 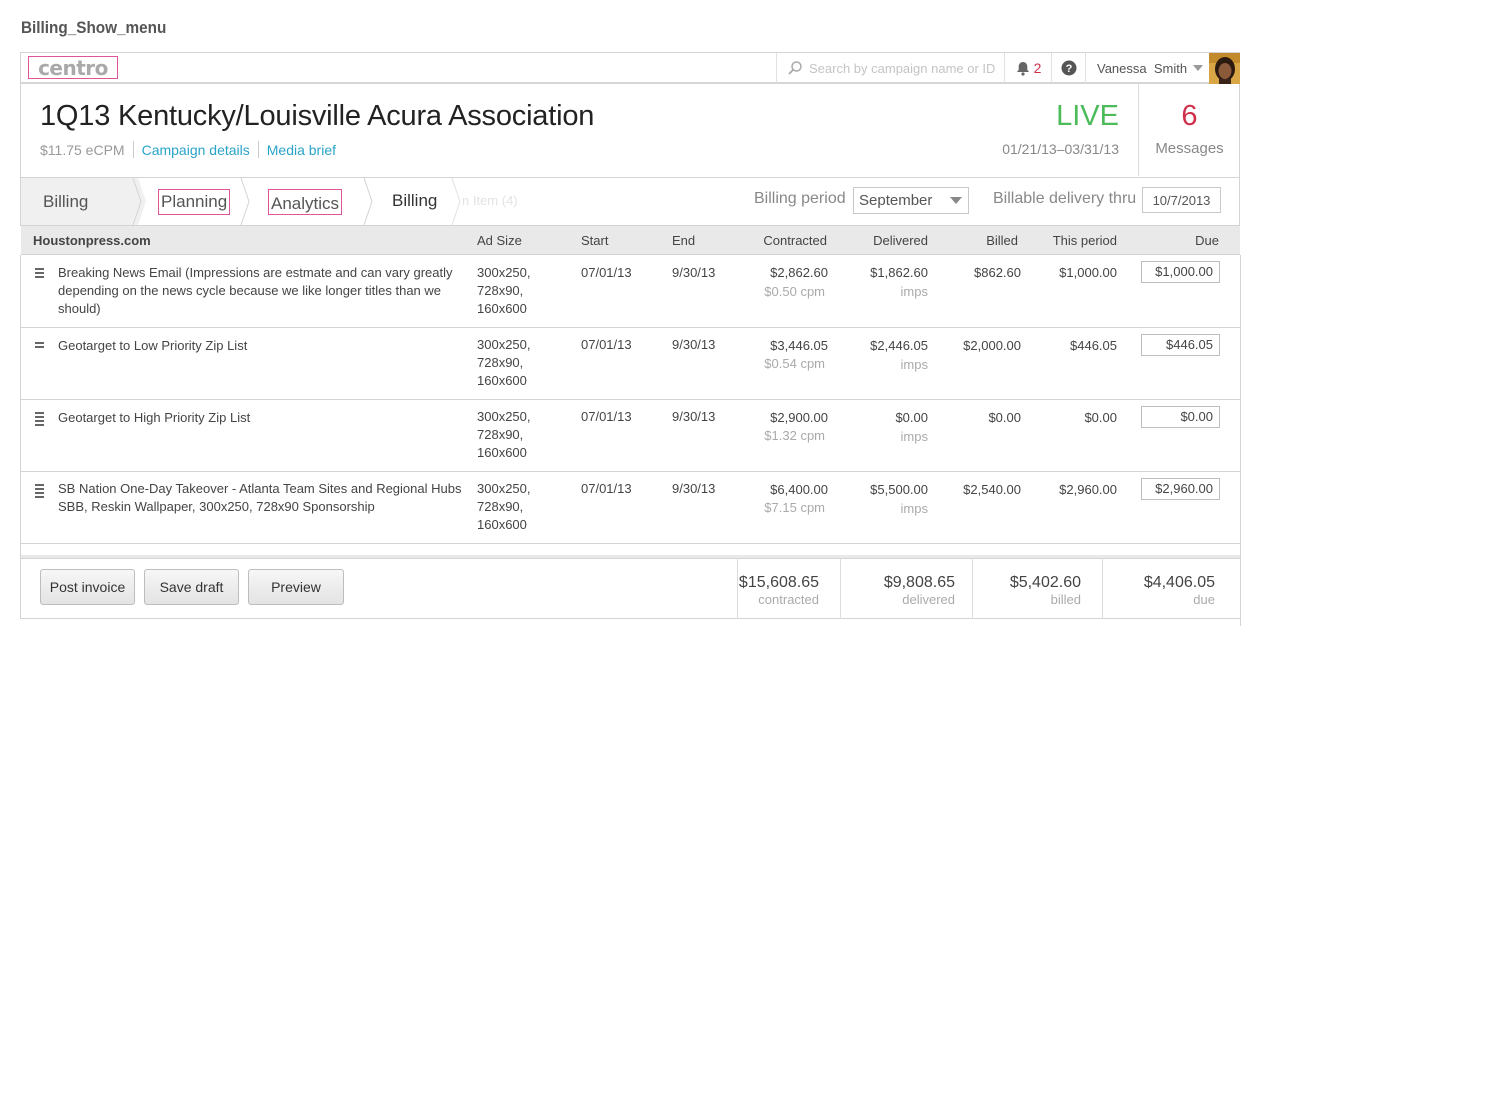 I want to click on breadcrumb-faded-item: n Item (4), so click(x=490, y=200).